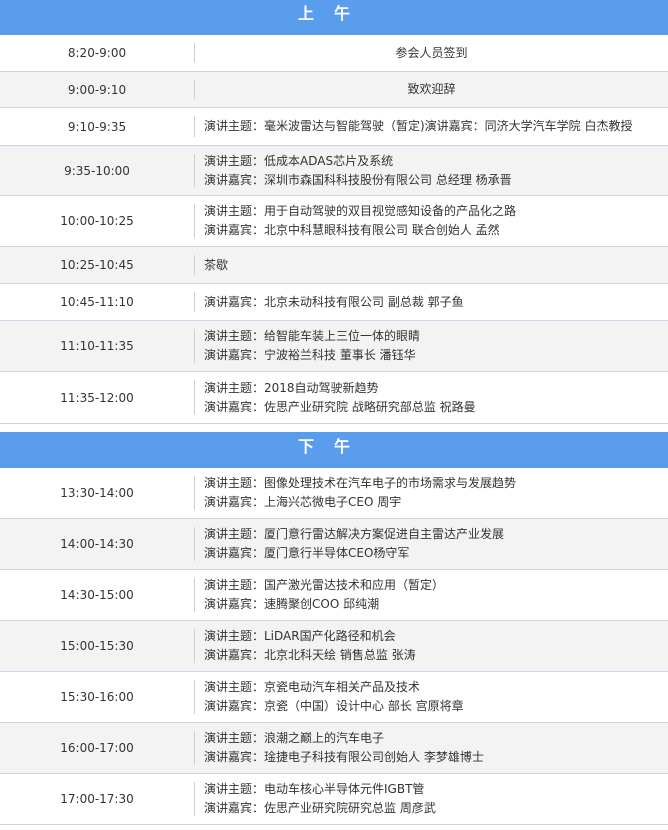 Image resolution: width=668 pixels, height=830 pixels. What do you see at coordinates (340, 406) in the screenshot?
I see `session-line: 演讲嘉宾：佐思产业研究院 战略研究部总监 祝路曼` at bounding box center [340, 406].